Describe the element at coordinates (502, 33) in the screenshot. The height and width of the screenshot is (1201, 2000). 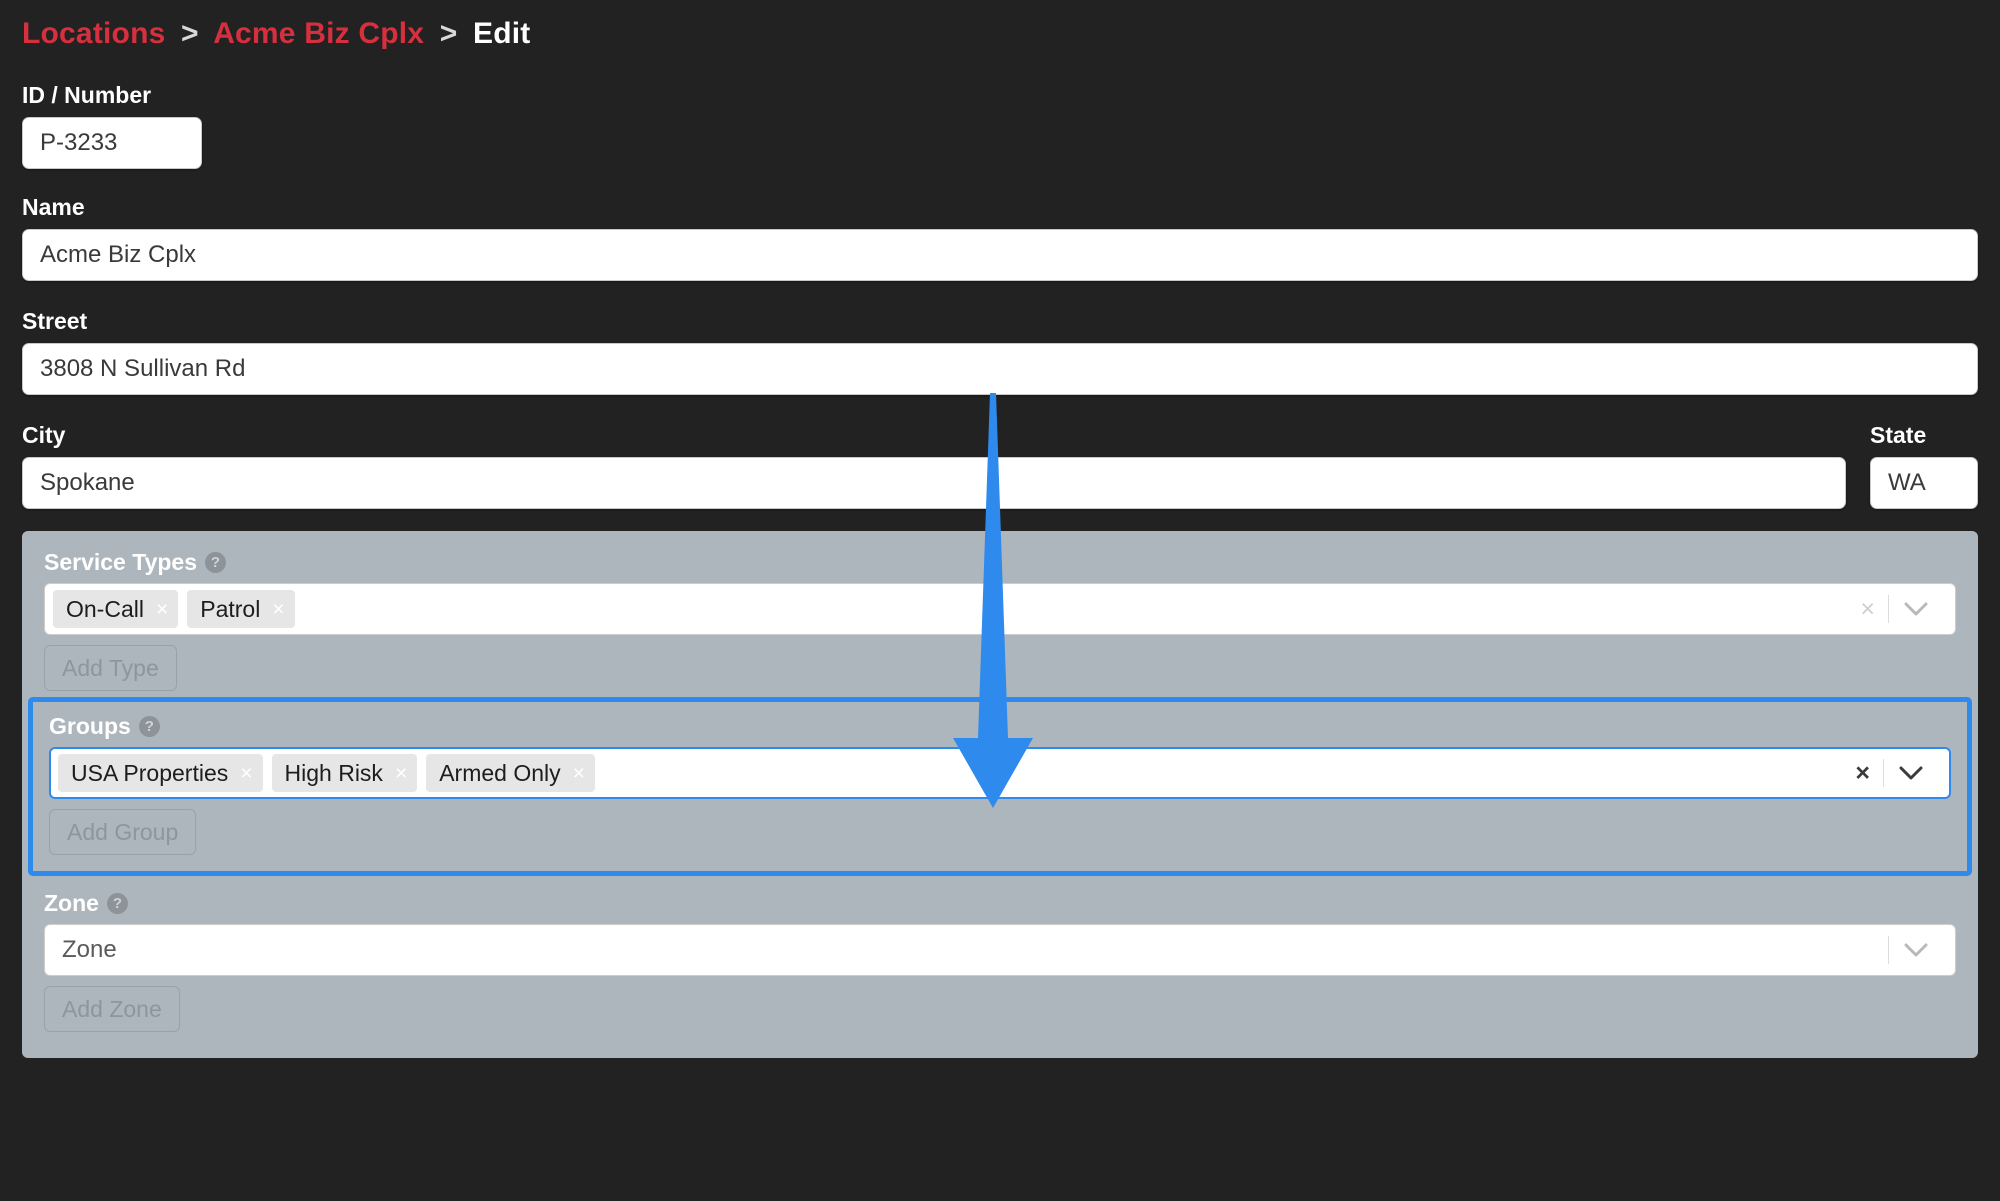
I see `breadcrumb-item-edit: Edit` at that location.